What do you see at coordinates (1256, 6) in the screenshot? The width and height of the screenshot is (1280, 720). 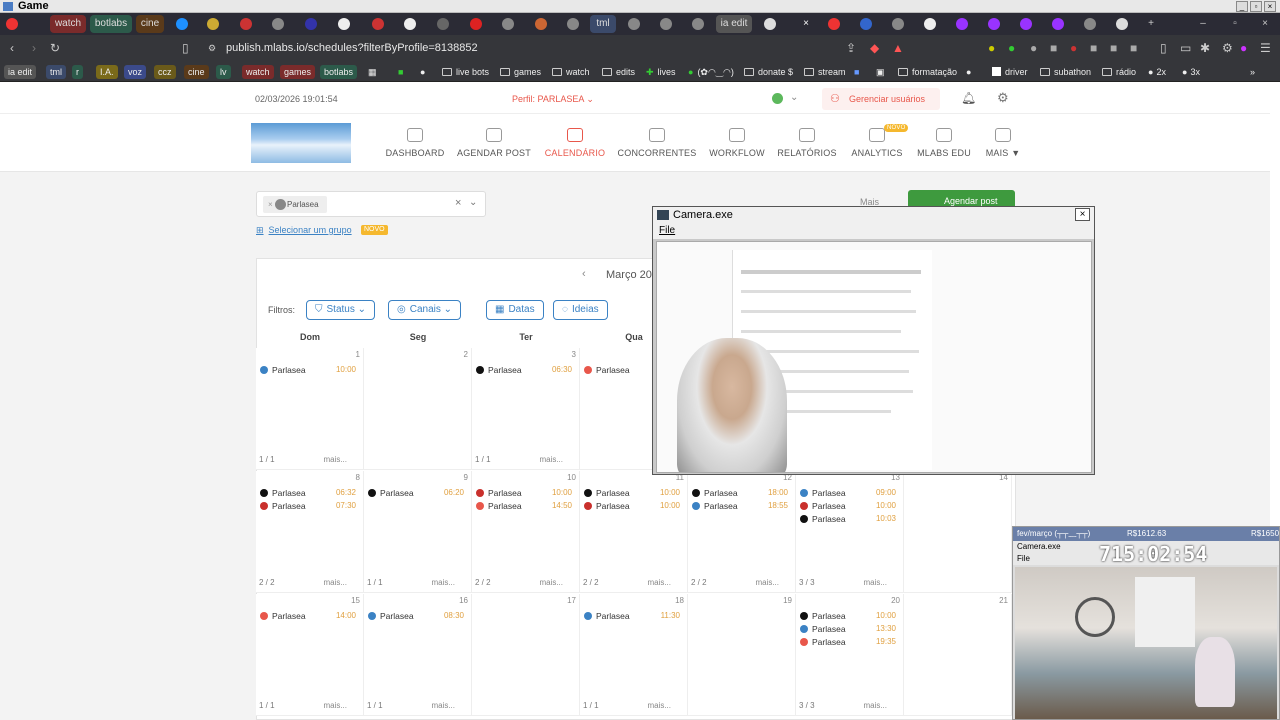 I see `maximize-button: ▫` at bounding box center [1256, 6].